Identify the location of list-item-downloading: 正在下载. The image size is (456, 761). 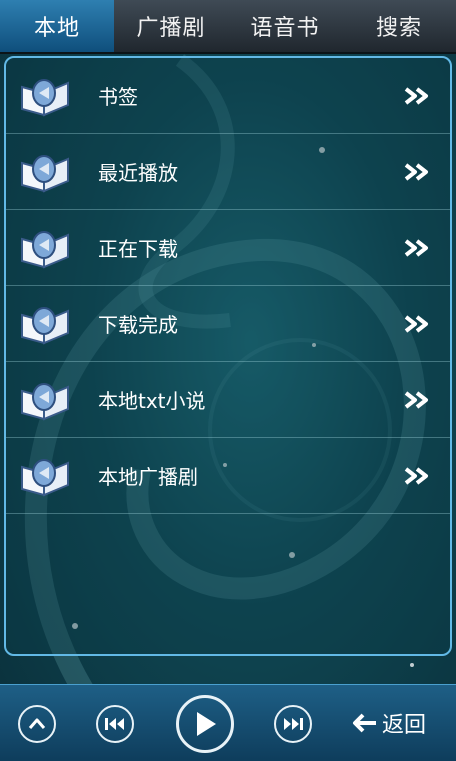
(228, 248).